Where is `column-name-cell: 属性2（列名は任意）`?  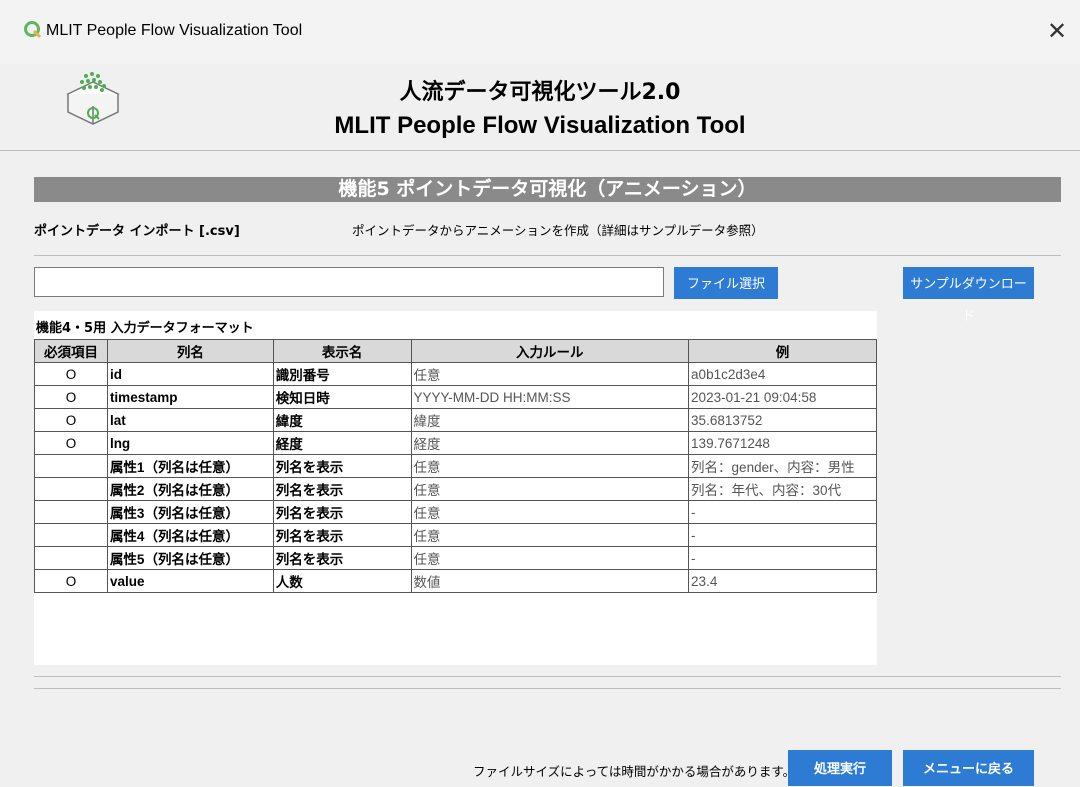 column-name-cell: 属性2（列名は任意） is located at coordinates (190, 489).